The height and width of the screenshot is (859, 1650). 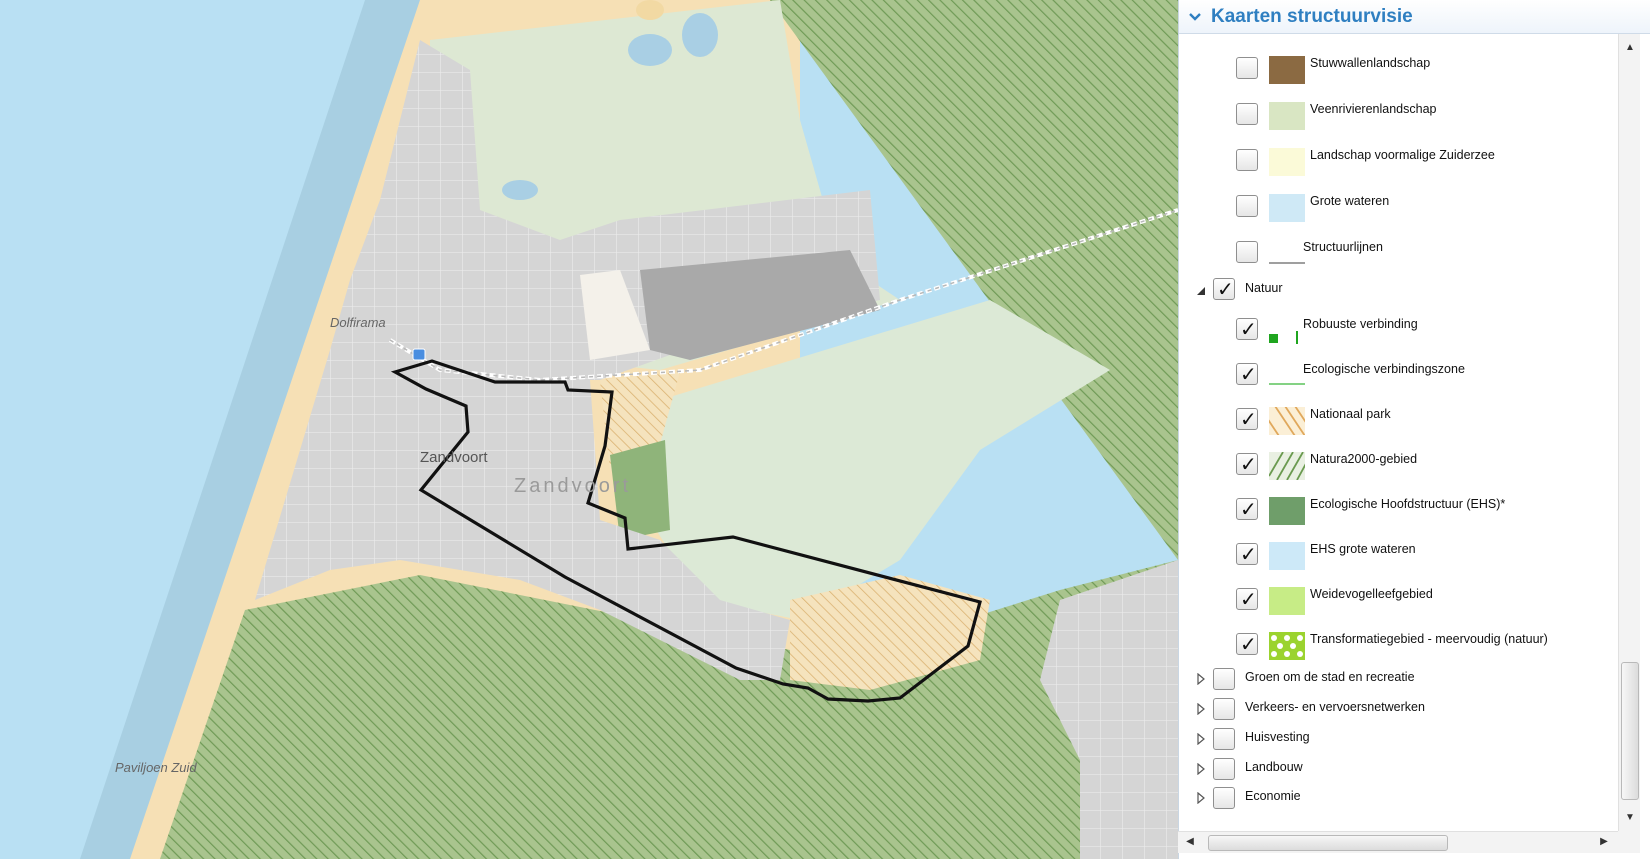 What do you see at coordinates (1399, 796) in the screenshot?
I see `group-economie: Economie` at bounding box center [1399, 796].